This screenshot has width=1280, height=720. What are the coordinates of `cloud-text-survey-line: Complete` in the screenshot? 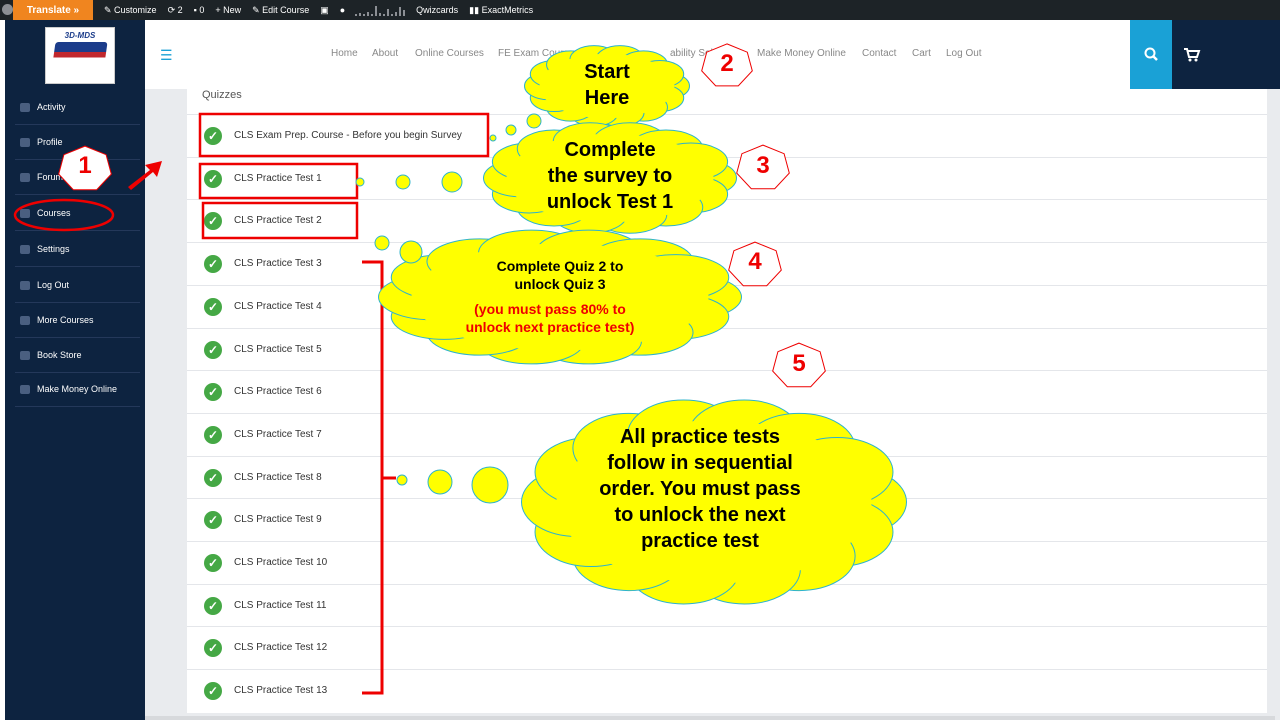 It's located at (610, 150).